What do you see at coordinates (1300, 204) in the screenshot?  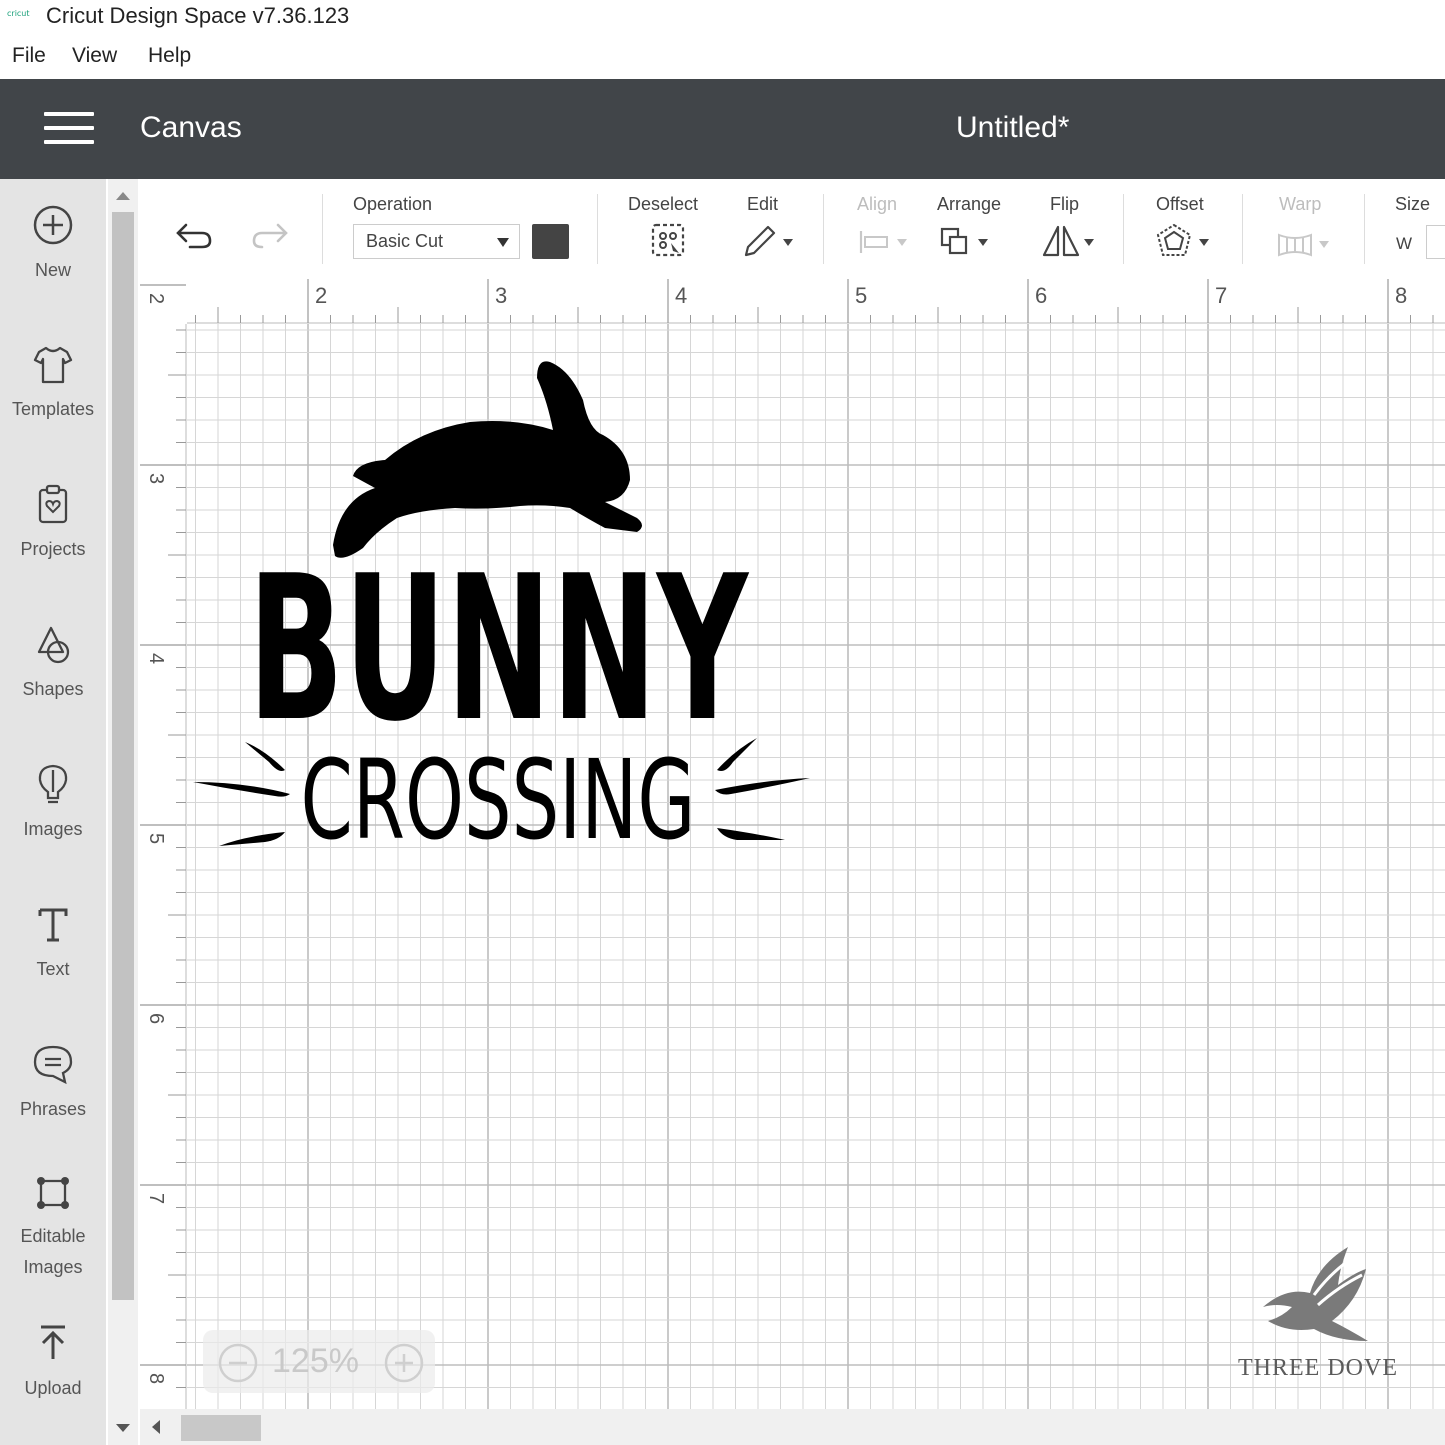 I see `warp-label: Warp` at bounding box center [1300, 204].